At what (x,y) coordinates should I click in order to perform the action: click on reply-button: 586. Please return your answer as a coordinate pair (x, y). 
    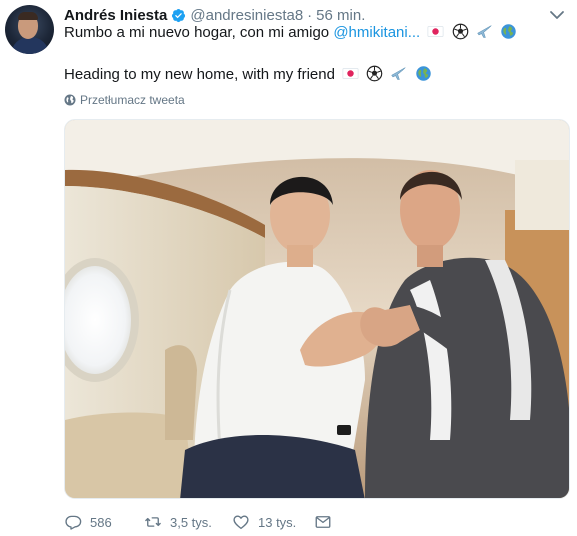
    Looking at the image, I should click on (104, 522).